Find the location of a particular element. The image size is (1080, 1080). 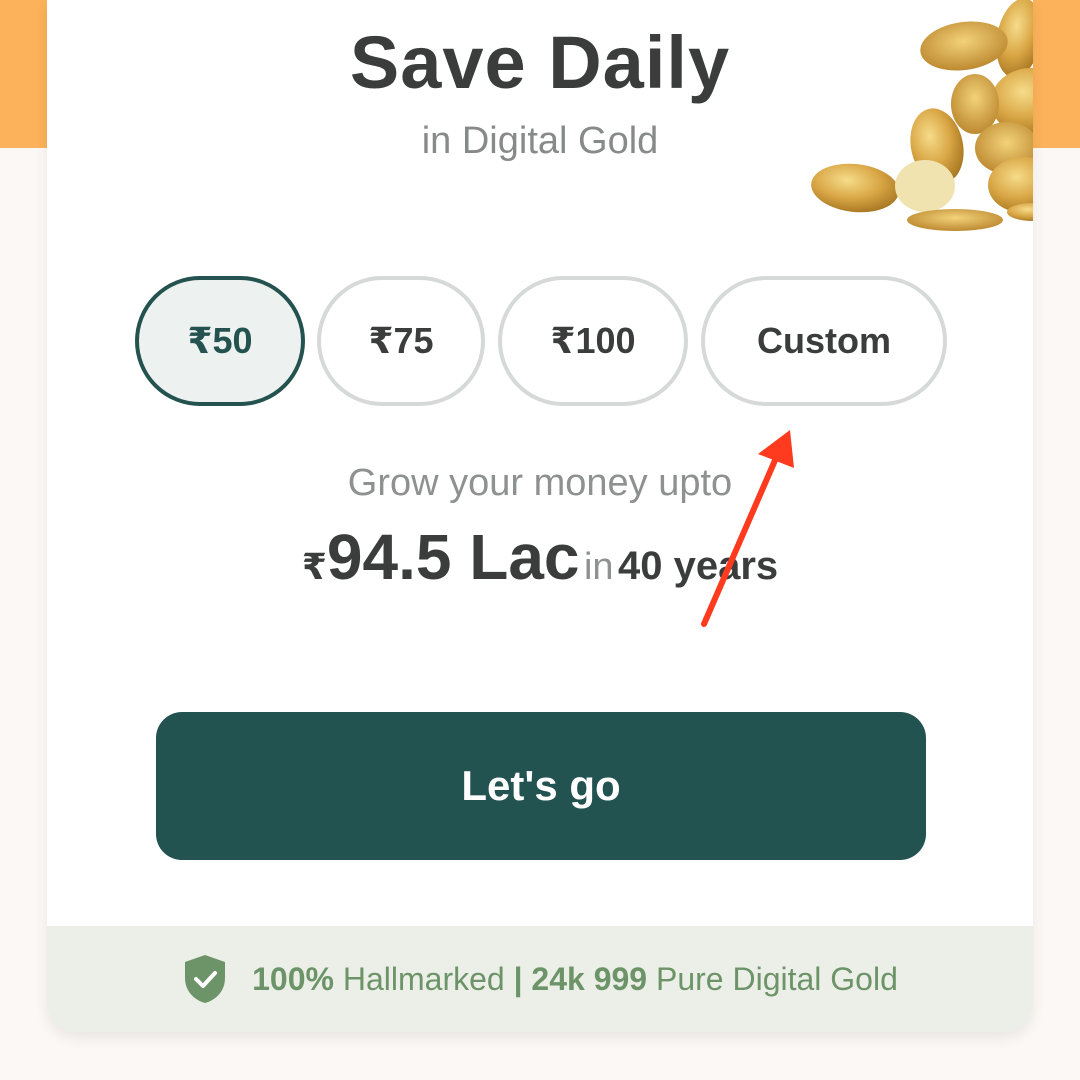

growth-projection: ₹94.5 Lac in 40 years is located at coordinates (540, 557).